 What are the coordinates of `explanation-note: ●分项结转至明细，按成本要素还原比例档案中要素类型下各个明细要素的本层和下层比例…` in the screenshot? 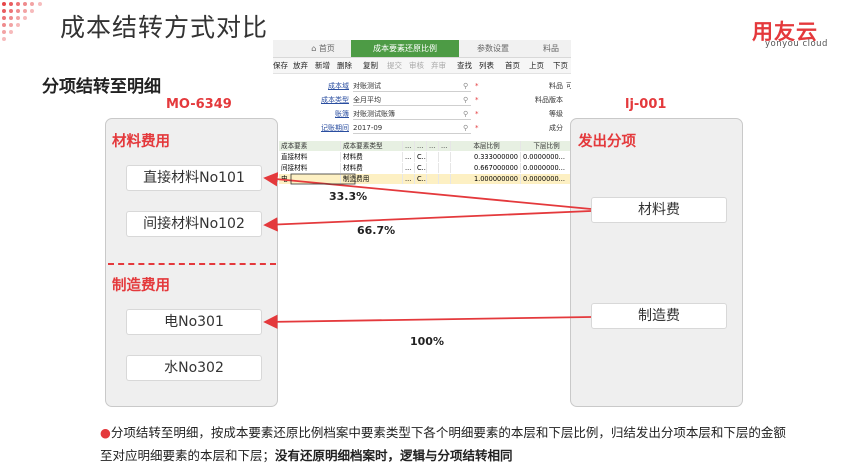 It's located at (445, 444).